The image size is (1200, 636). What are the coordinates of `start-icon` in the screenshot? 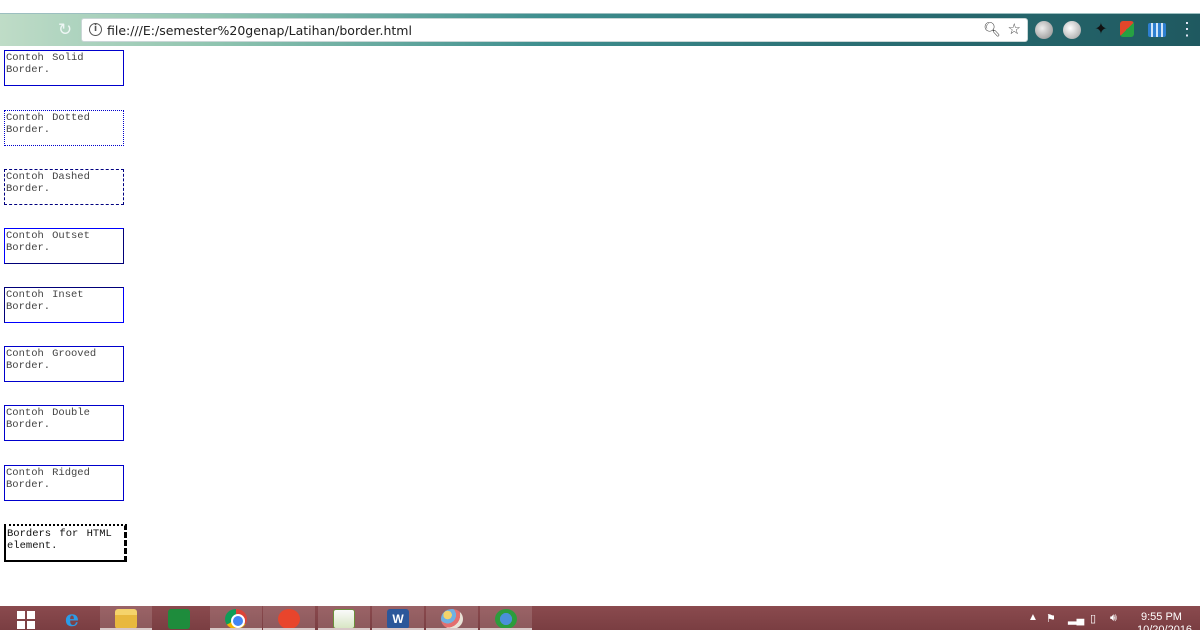 It's located at (26, 620).